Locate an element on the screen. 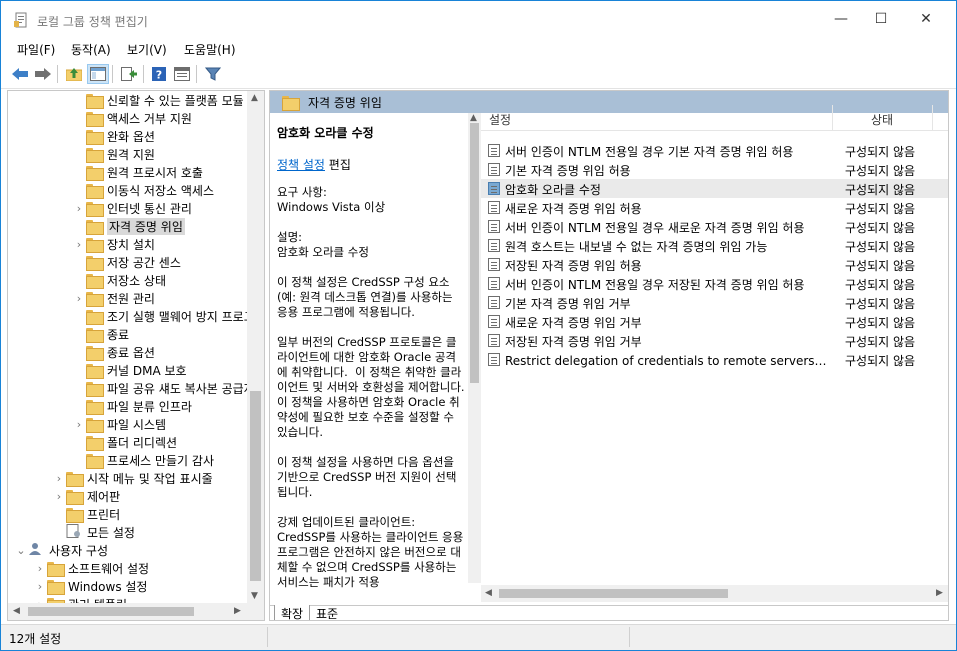  list-horizontal-scrollbar: ◀ ▶ is located at coordinates (714, 593).